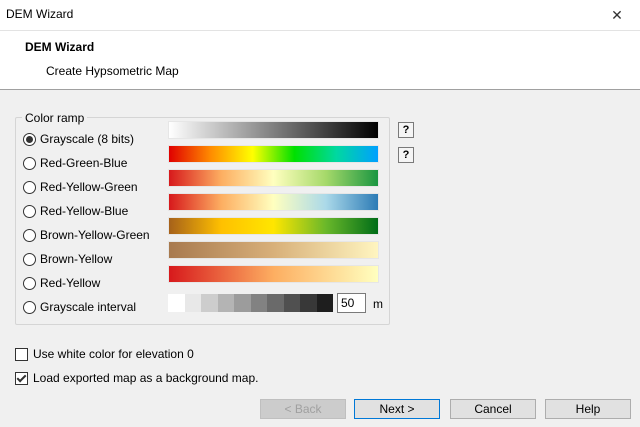 The height and width of the screenshot is (427, 640). I want to click on radio-red-yellow: Red-Yellow, so click(61, 283).